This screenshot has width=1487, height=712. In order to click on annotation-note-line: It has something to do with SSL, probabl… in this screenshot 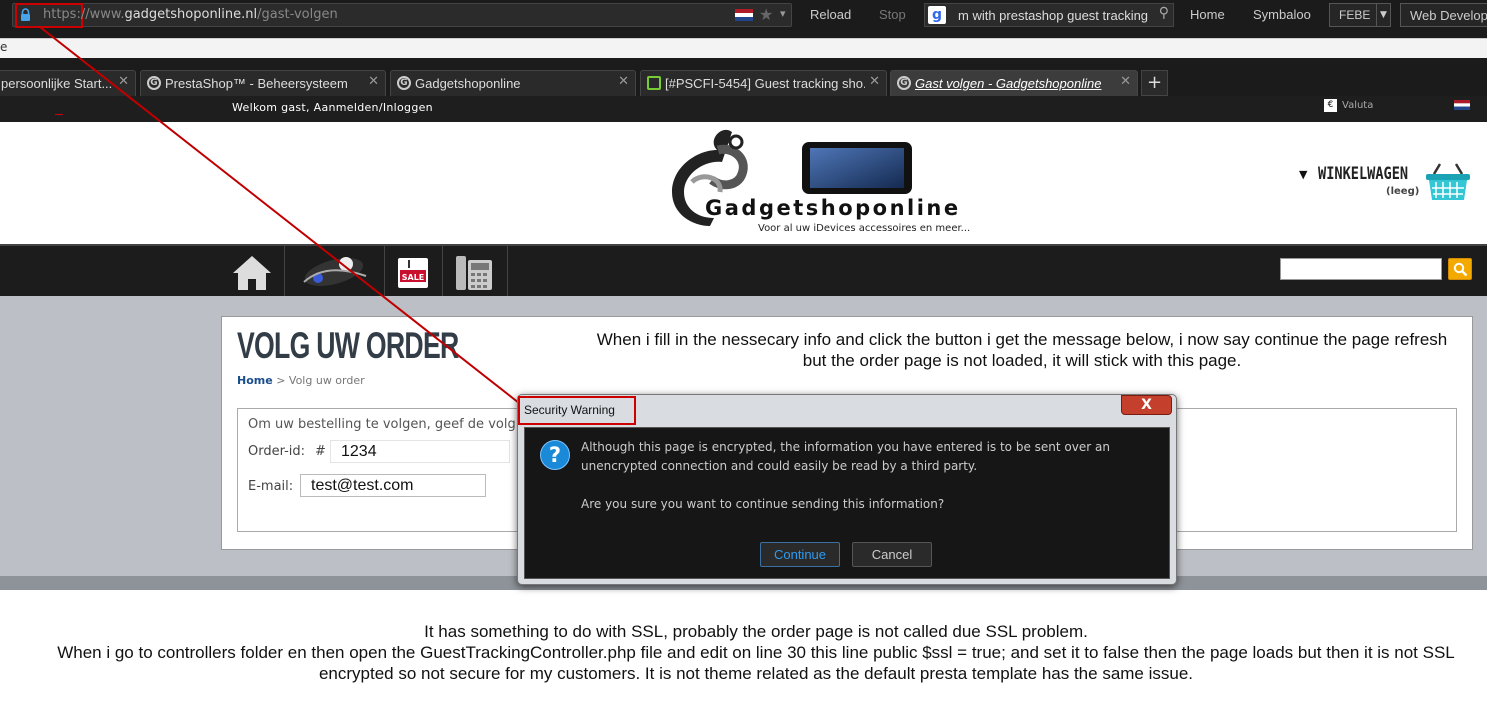, I will do `click(756, 631)`.